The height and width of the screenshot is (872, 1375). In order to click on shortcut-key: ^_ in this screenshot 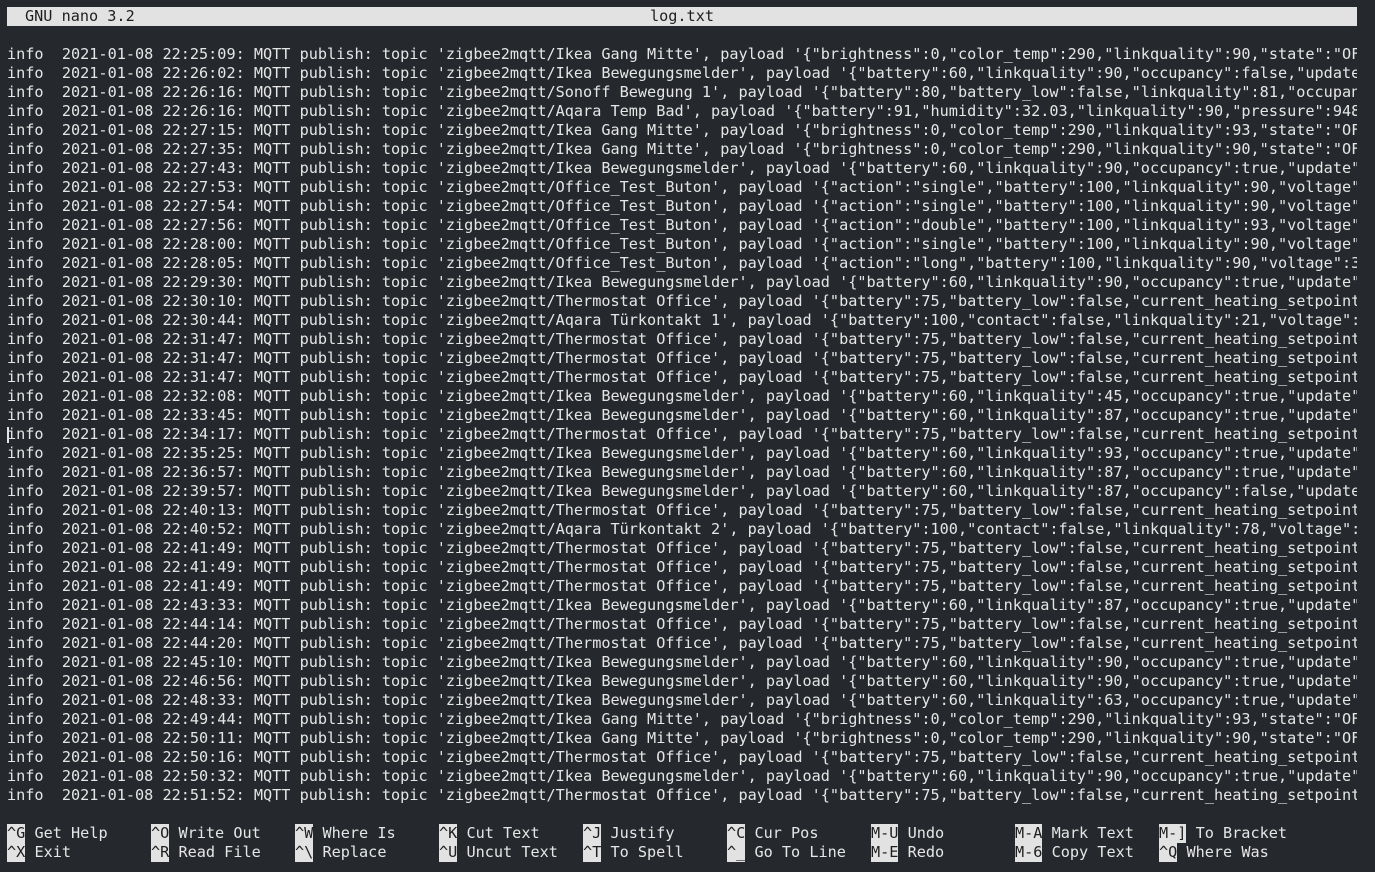, I will do `click(736, 852)`.